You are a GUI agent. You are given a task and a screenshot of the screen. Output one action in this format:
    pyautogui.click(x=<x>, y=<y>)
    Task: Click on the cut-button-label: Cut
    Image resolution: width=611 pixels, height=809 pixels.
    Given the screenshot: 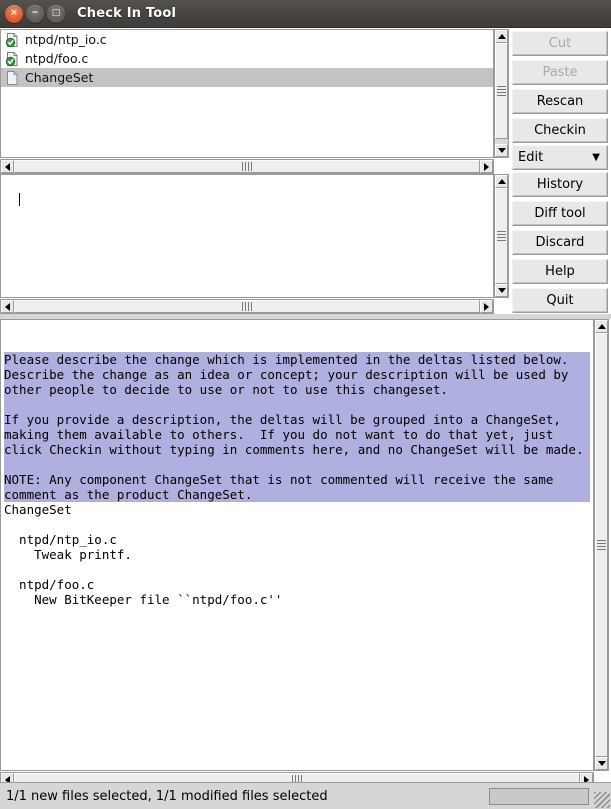 What is the action you would take?
    pyautogui.click(x=560, y=43)
    